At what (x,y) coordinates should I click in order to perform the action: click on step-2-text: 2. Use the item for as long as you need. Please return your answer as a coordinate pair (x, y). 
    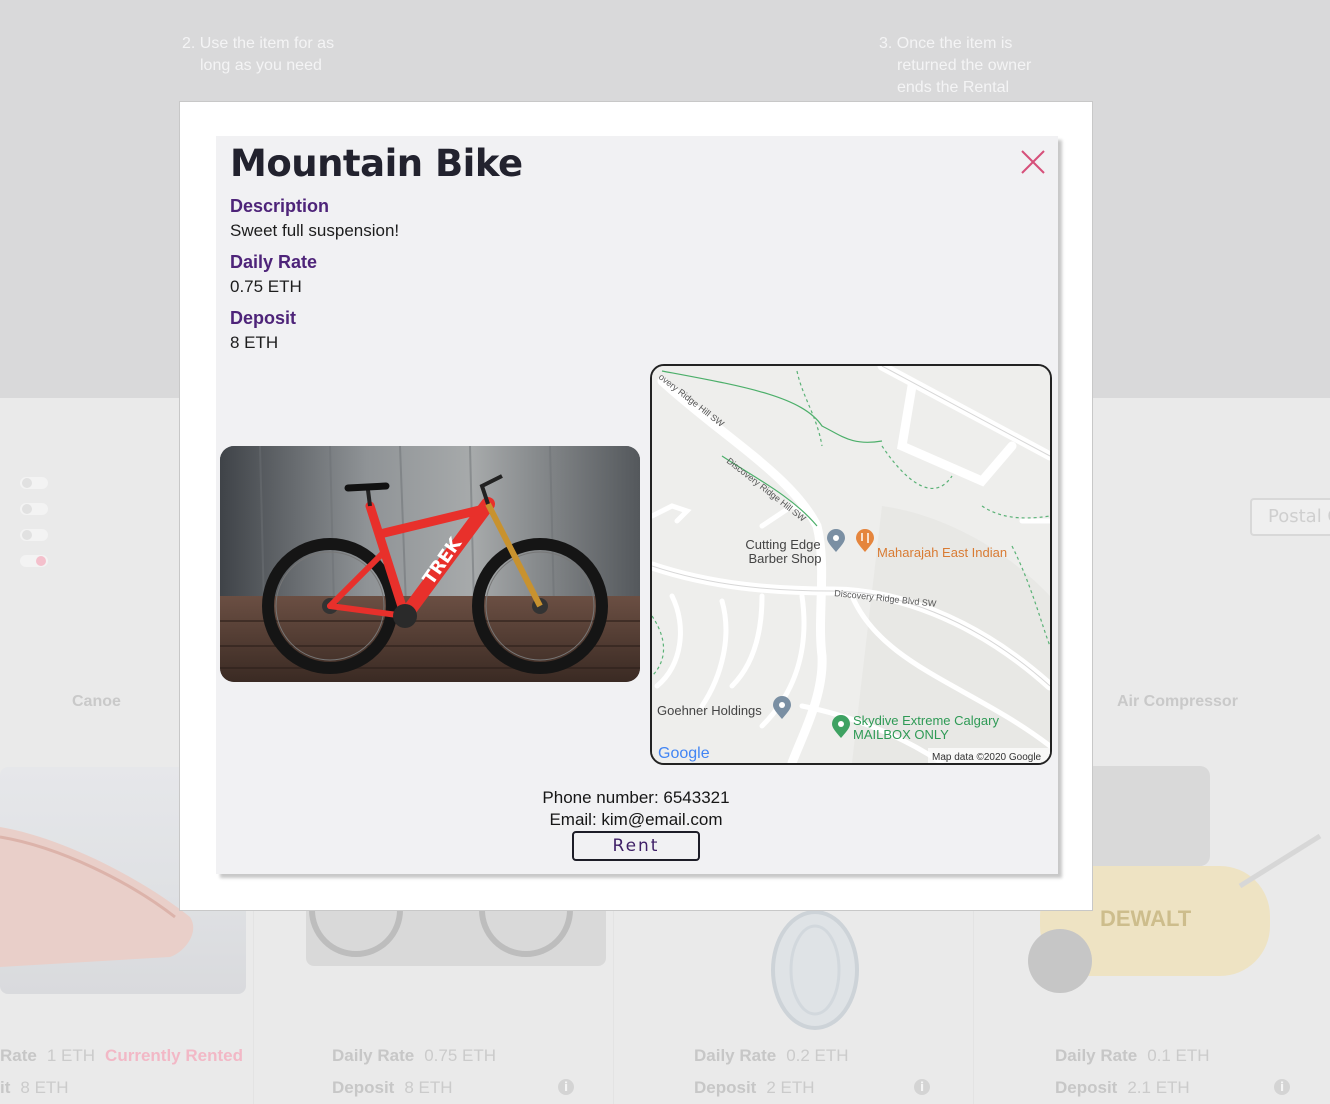
    Looking at the image, I should click on (258, 54).